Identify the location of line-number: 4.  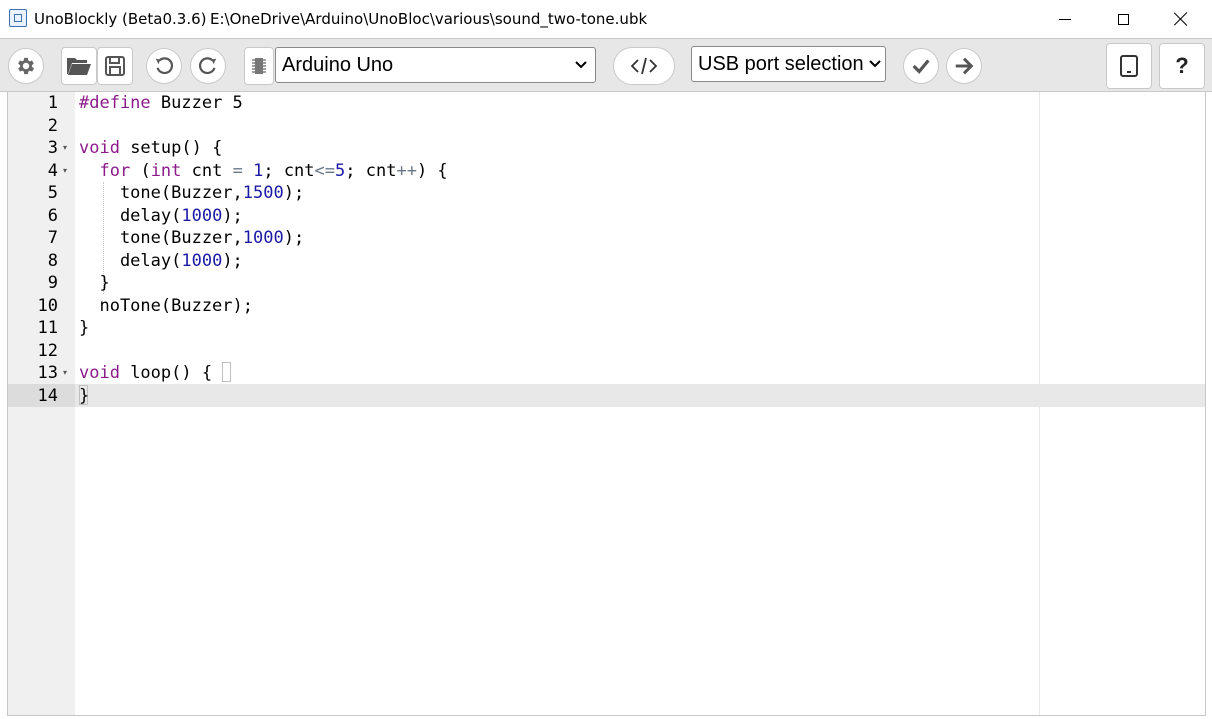
(52, 170).